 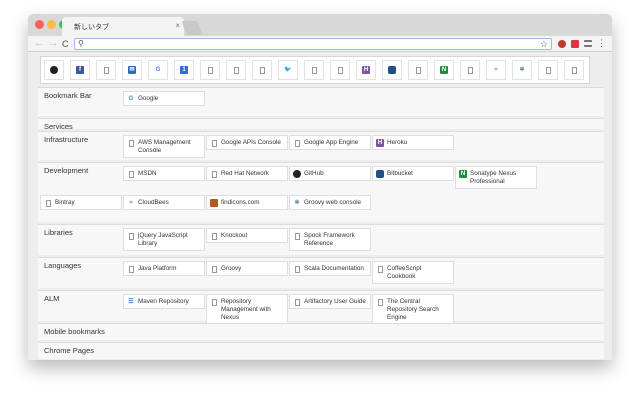 I want to click on new-tab-button, so click(x=192, y=28).